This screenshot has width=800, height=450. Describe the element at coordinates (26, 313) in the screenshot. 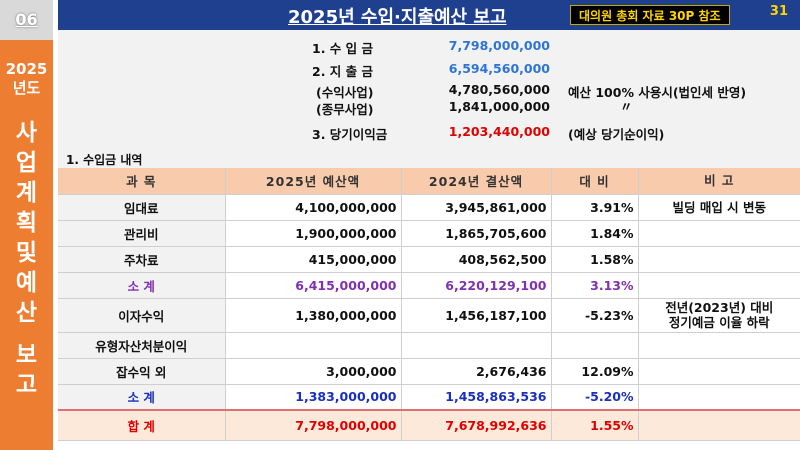

I see `sidebar-title-char: 산` at that location.